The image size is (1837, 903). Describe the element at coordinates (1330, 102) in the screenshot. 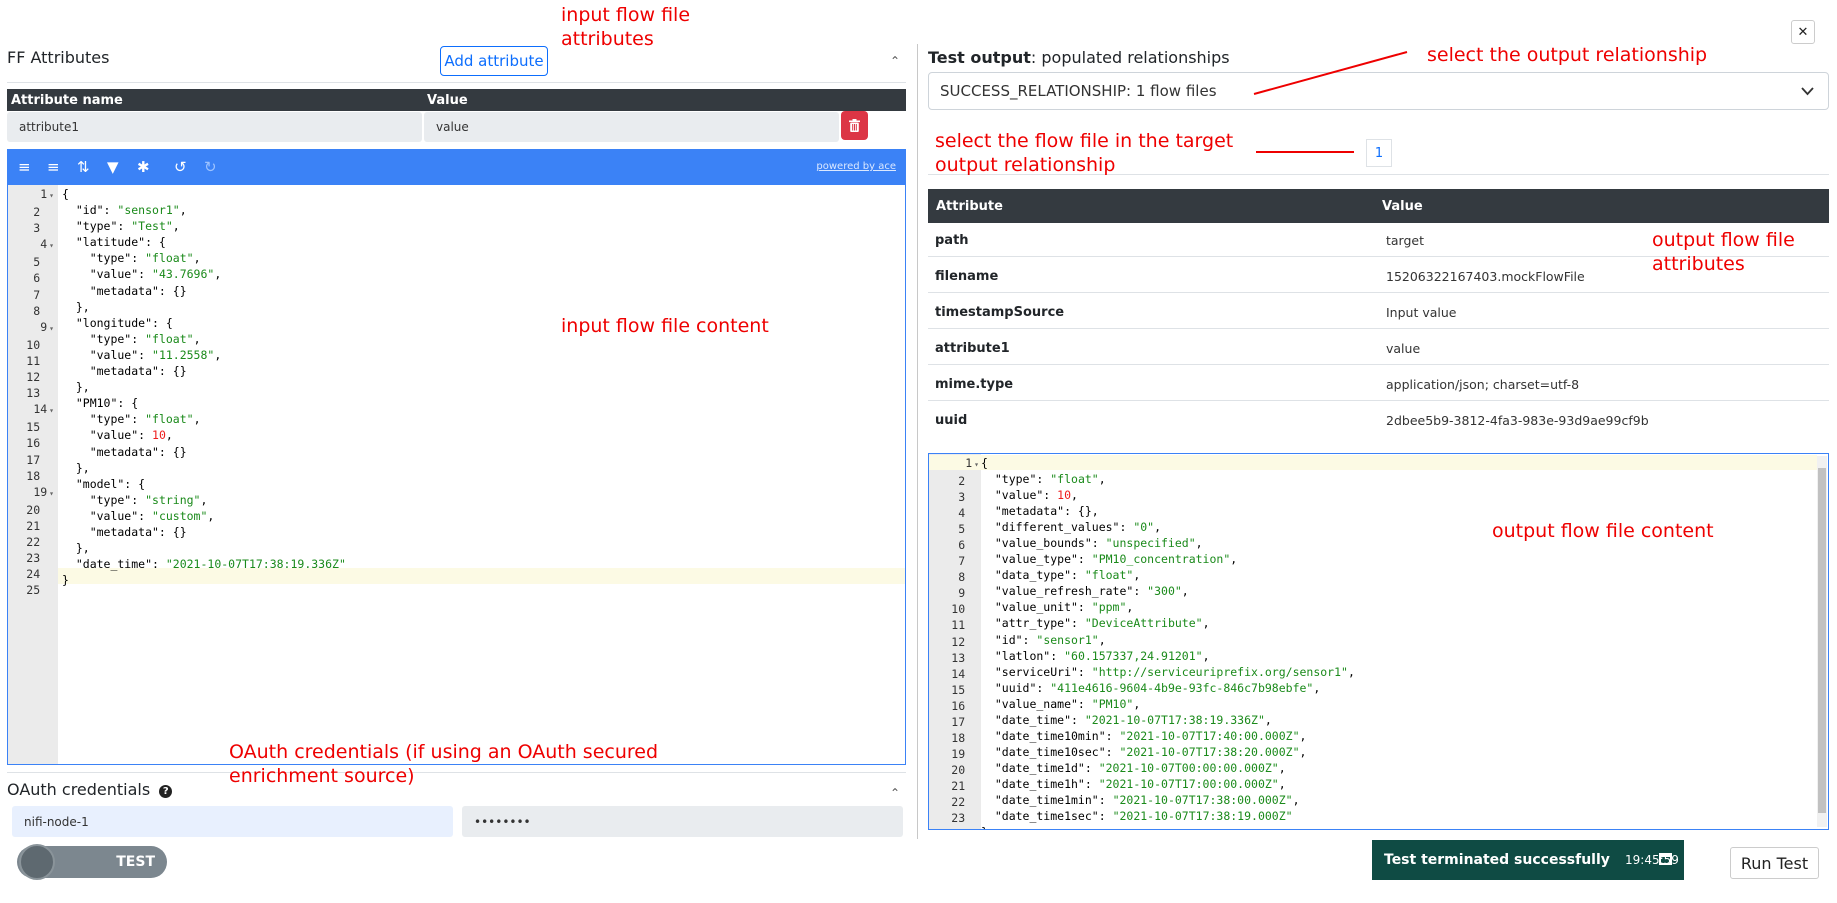

I see `annotation-arrows` at that location.